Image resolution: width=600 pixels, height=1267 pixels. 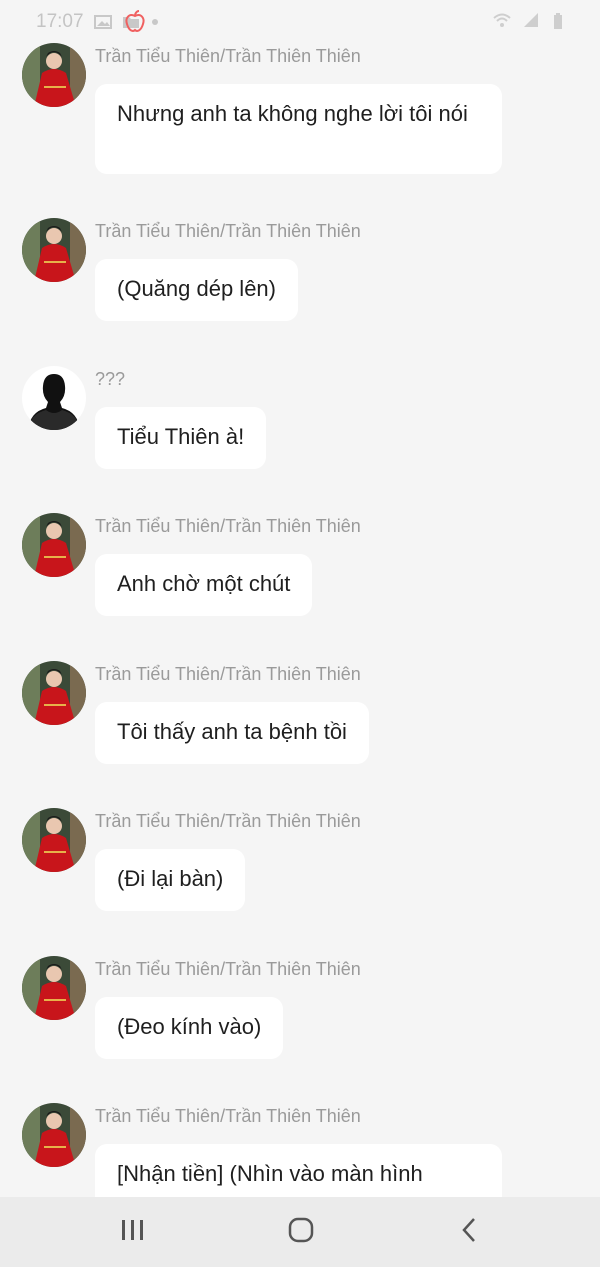 I want to click on home-button, so click(x=301, y=1232).